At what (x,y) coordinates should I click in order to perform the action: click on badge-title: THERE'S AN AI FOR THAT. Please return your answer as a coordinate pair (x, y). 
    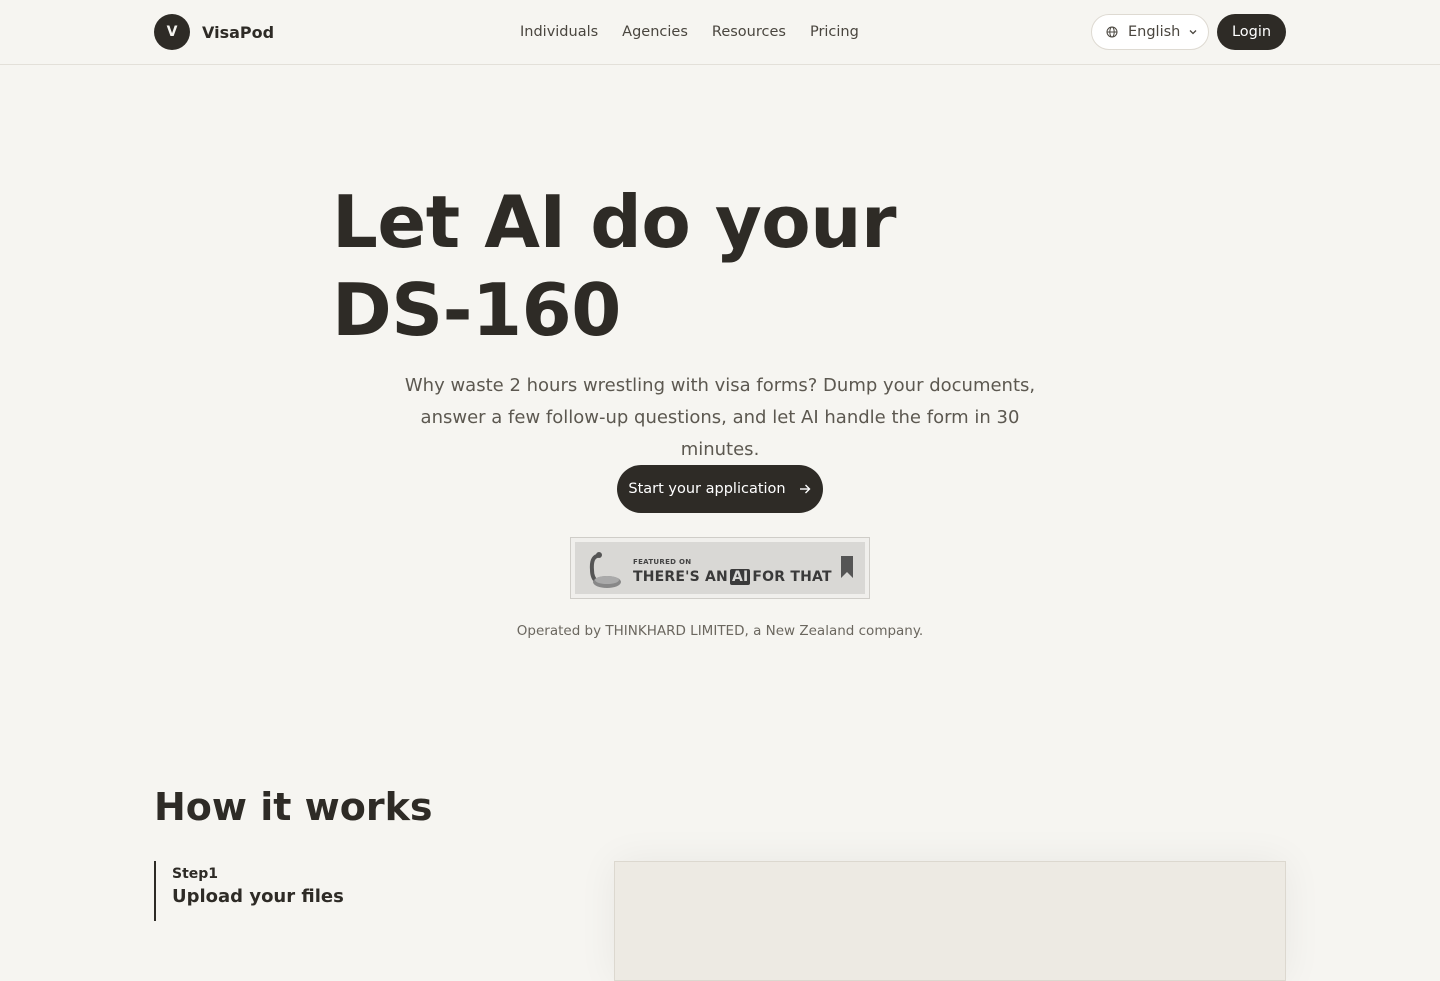
    Looking at the image, I should click on (732, 577).